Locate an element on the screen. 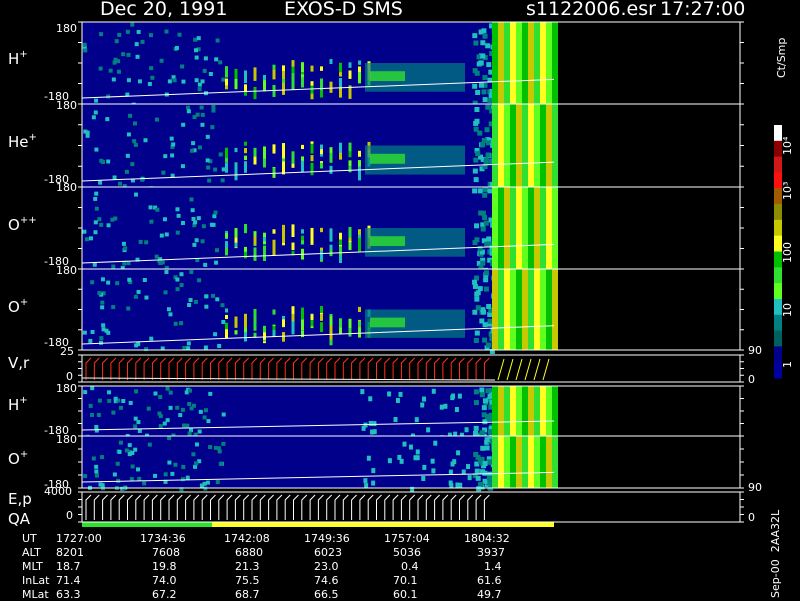 This screenshot has height=601, width=800. cell: 6023 is located at coordinates (328, 552).